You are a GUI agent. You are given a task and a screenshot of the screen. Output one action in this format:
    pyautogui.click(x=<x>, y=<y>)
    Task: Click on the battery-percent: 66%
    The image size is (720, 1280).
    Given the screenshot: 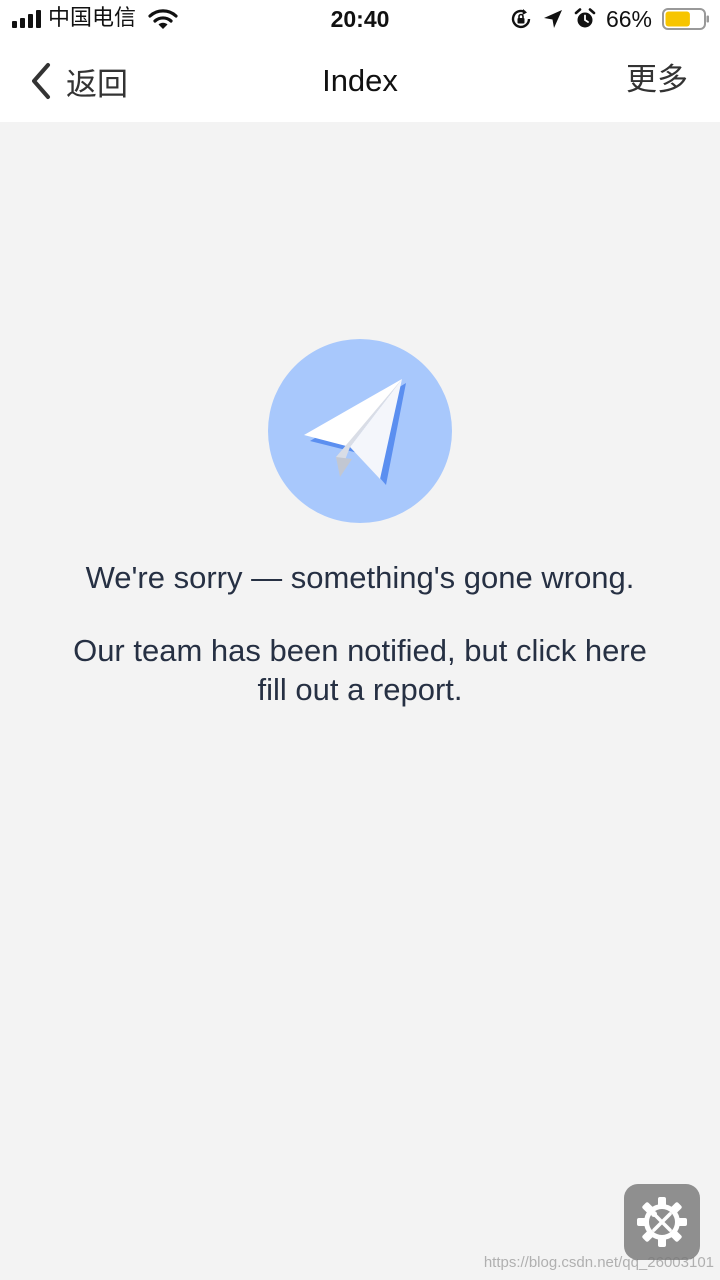 What is the action you would take?
    pyautogui.click(x=628, y=19)
    